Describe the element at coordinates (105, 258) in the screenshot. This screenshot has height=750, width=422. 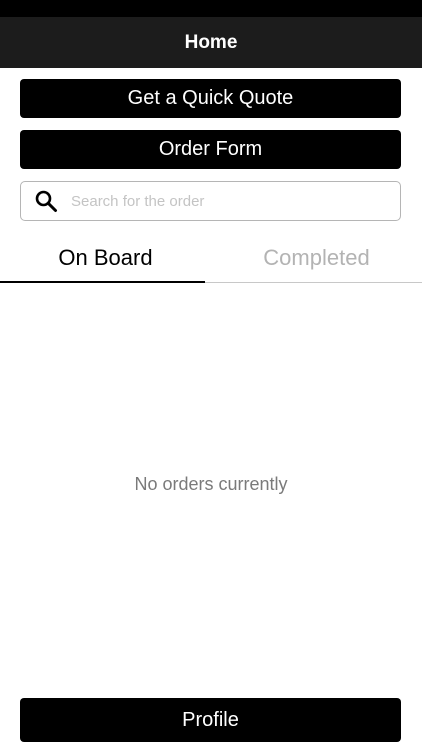
I see `tab-on-board: On Board` at that location.